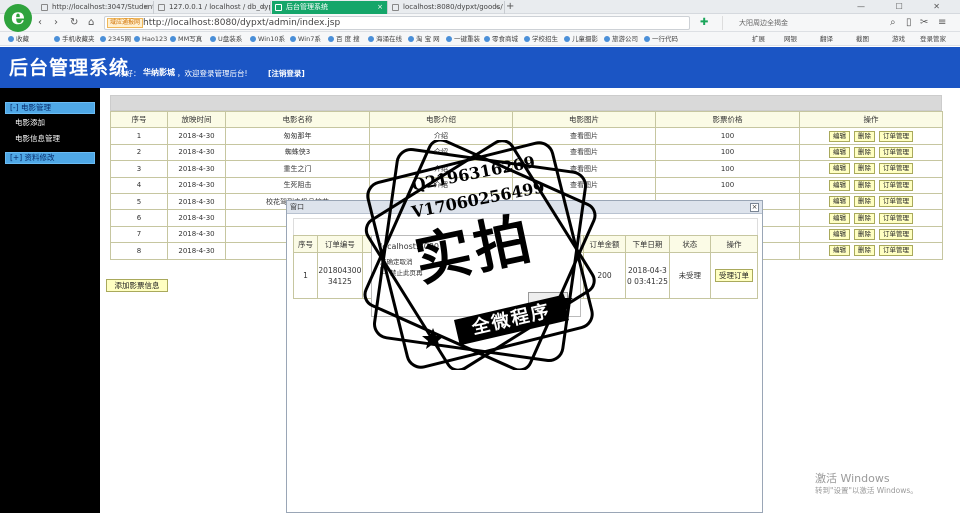  I want to click on browser-tab-3-active: 后台管理系统 ×, so click(330, 7).